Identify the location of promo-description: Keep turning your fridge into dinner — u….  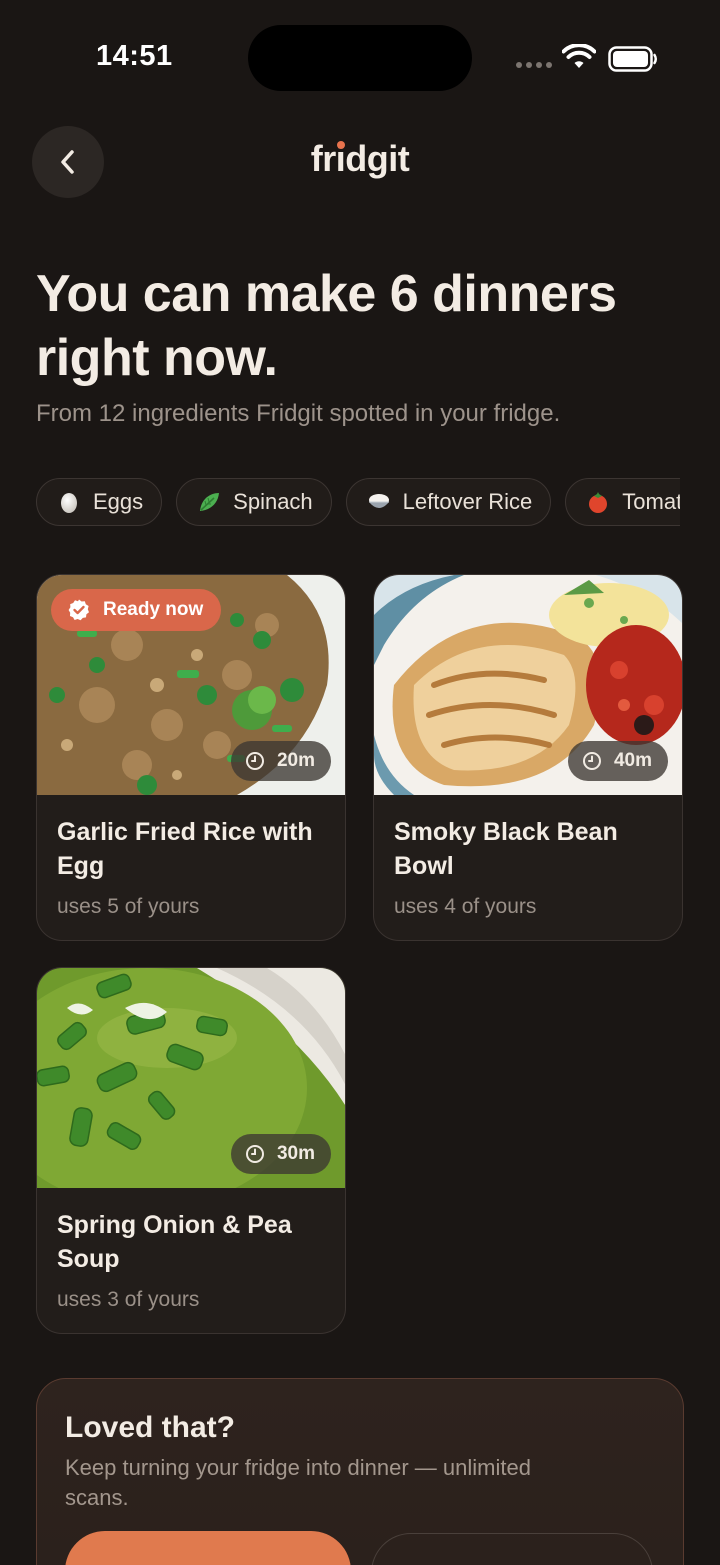
(298, 1482).